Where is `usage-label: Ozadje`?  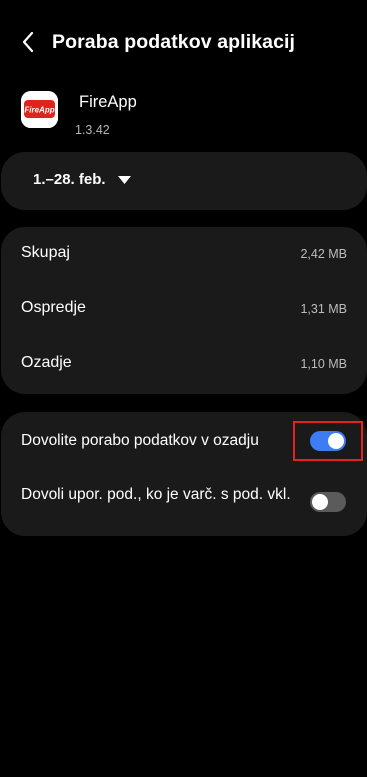 usage-label: Ozadje is located at coordinates (46, 362).